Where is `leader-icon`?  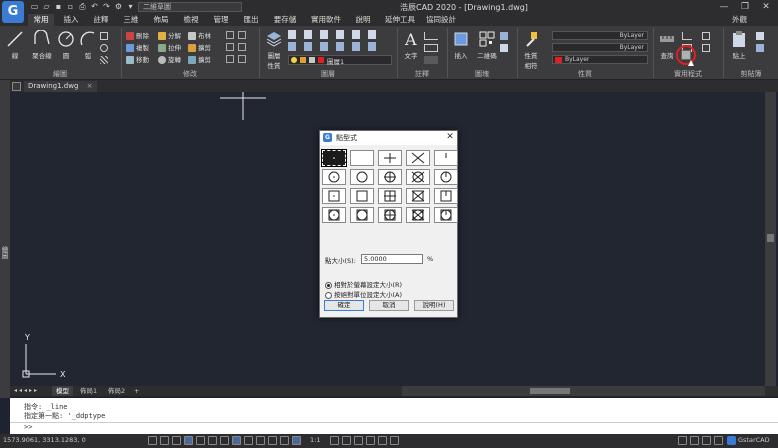
leader-icon is located at coordinates (431, 48).